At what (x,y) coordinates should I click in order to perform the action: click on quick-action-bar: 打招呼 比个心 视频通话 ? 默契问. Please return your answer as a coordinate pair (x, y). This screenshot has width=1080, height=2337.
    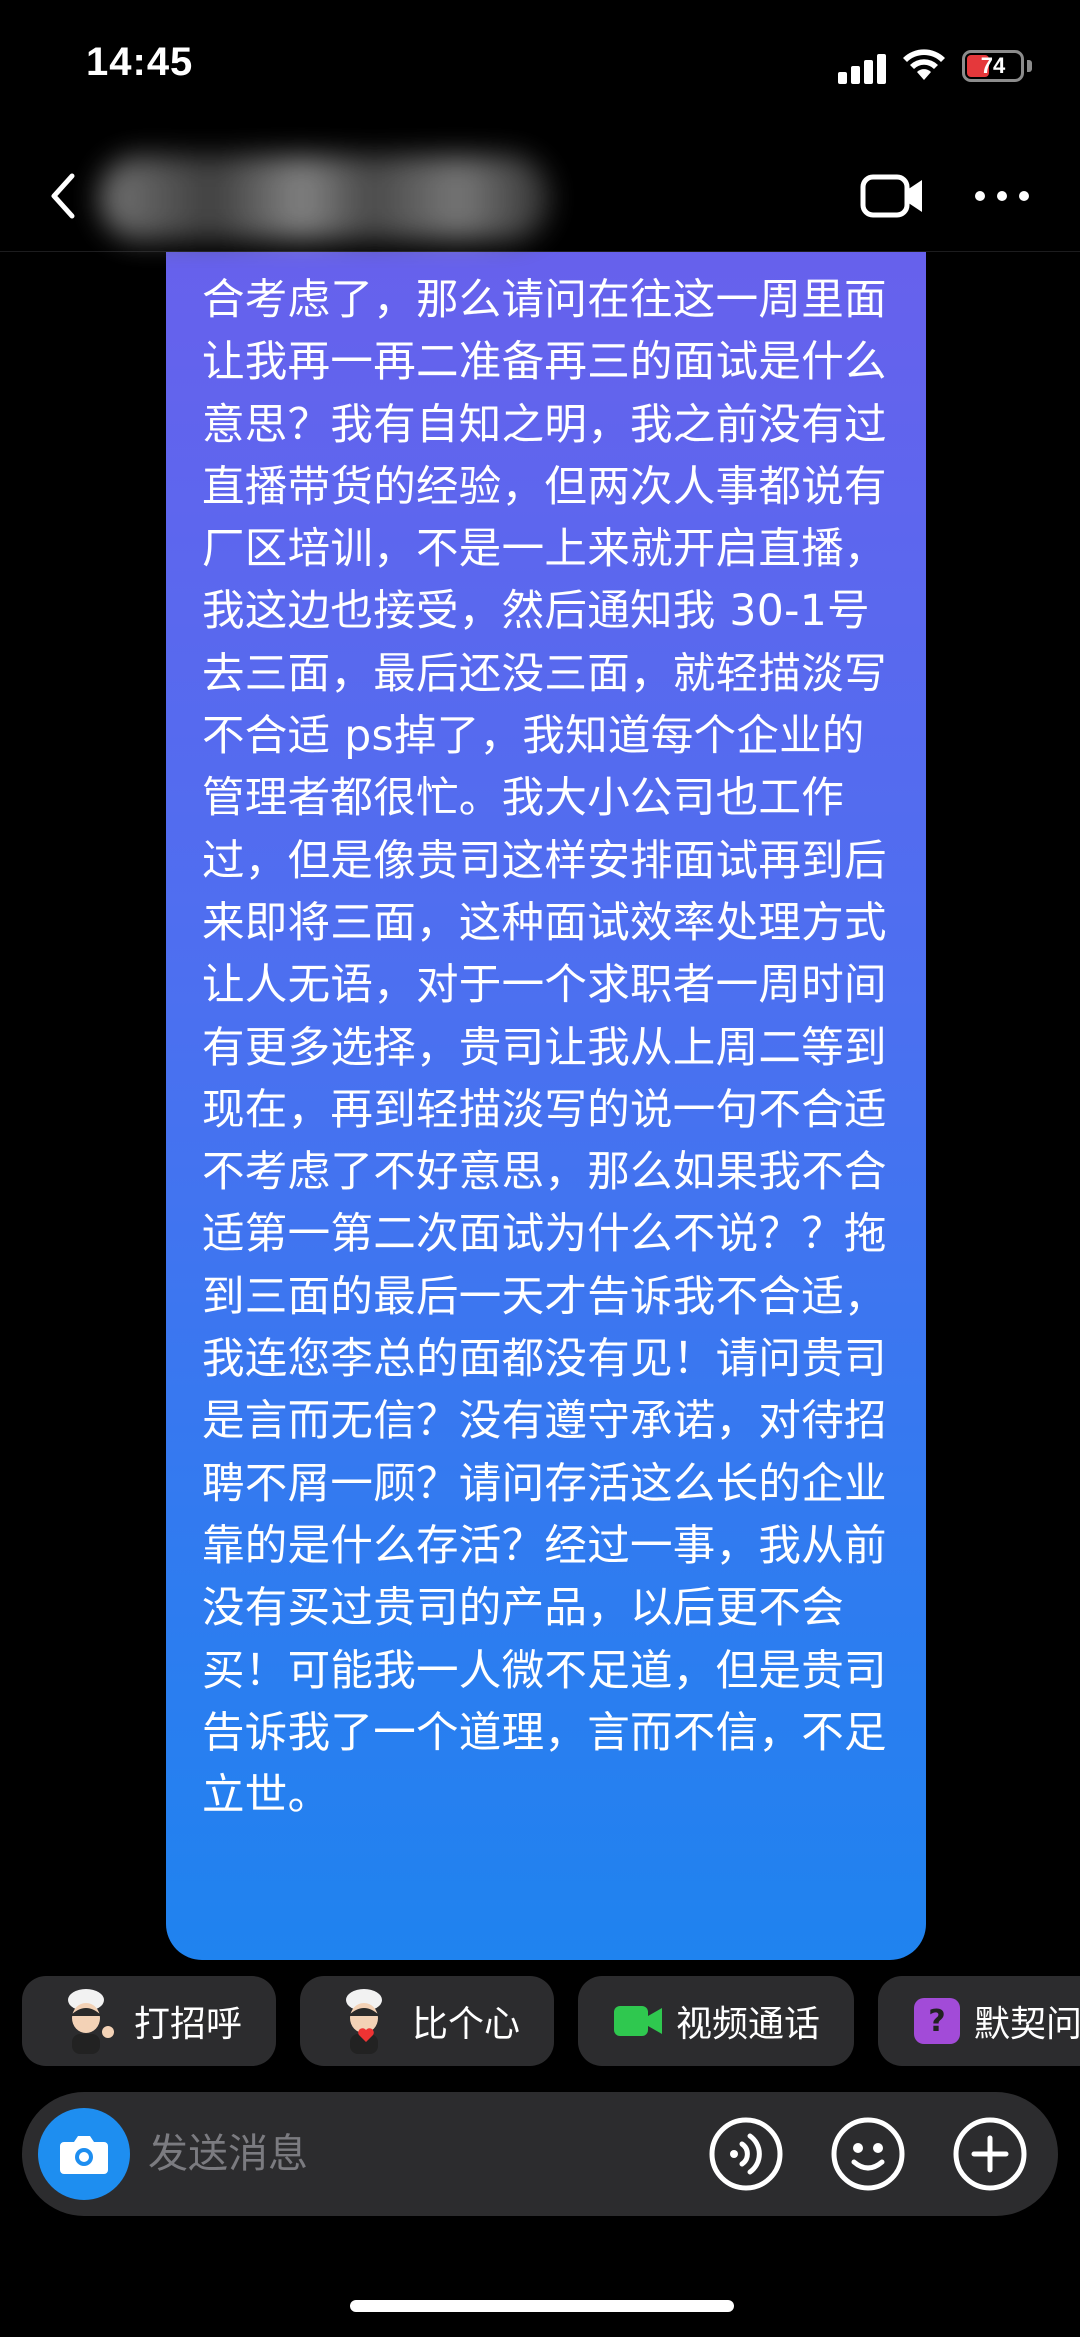
    Looking at the image, I should click on (551, 2021).